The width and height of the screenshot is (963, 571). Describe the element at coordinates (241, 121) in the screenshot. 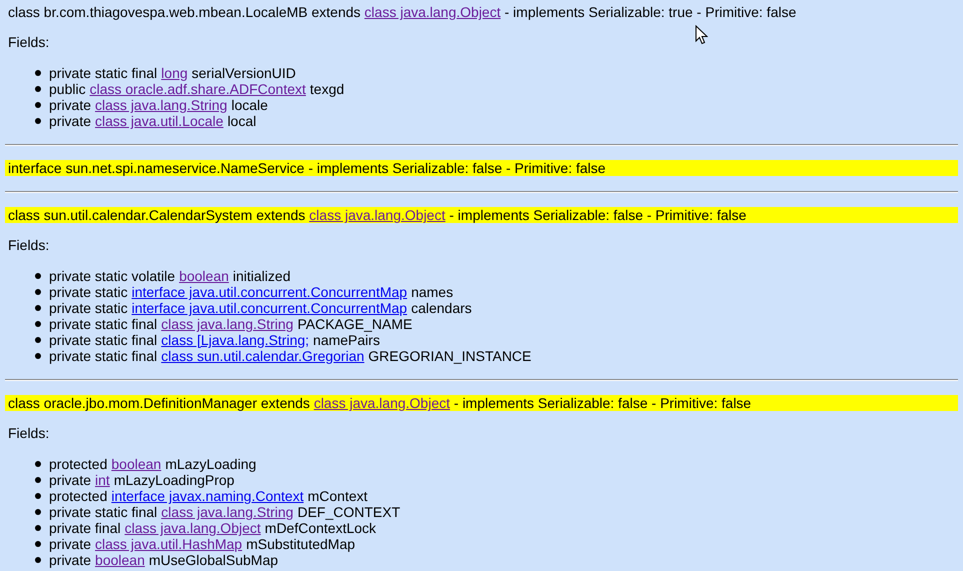

I see `field-name: local` at that location.